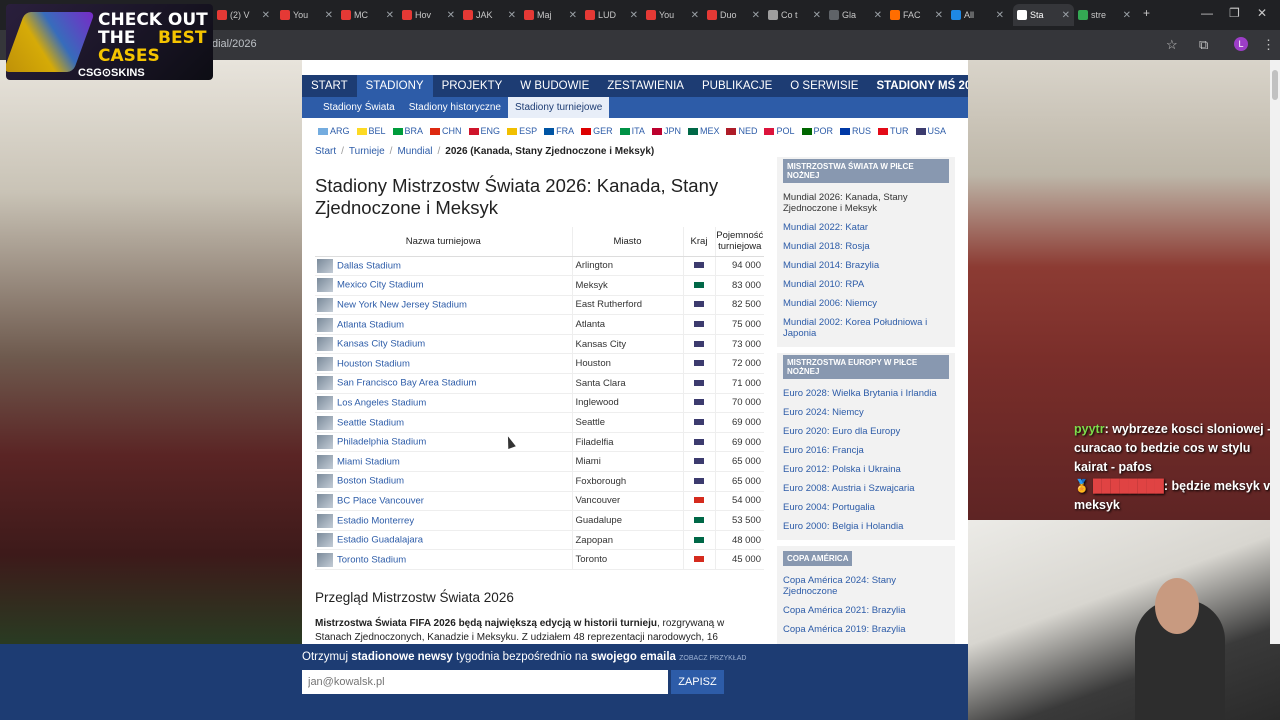  Describe the element at coordinates (866, 450) in the screenshot. I see `sidebar-item: Euro 2016: Francja` at that location.